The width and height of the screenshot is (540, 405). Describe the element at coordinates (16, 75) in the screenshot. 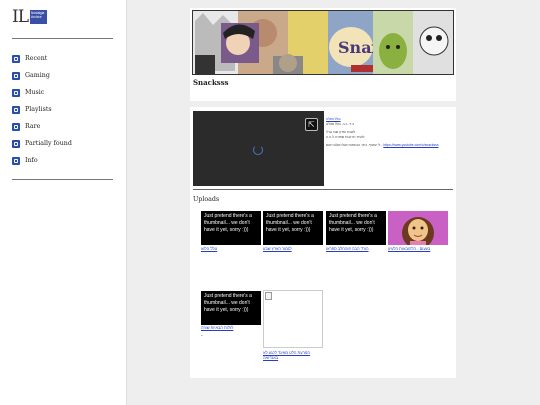

I see `gamepad-icon` at that location.